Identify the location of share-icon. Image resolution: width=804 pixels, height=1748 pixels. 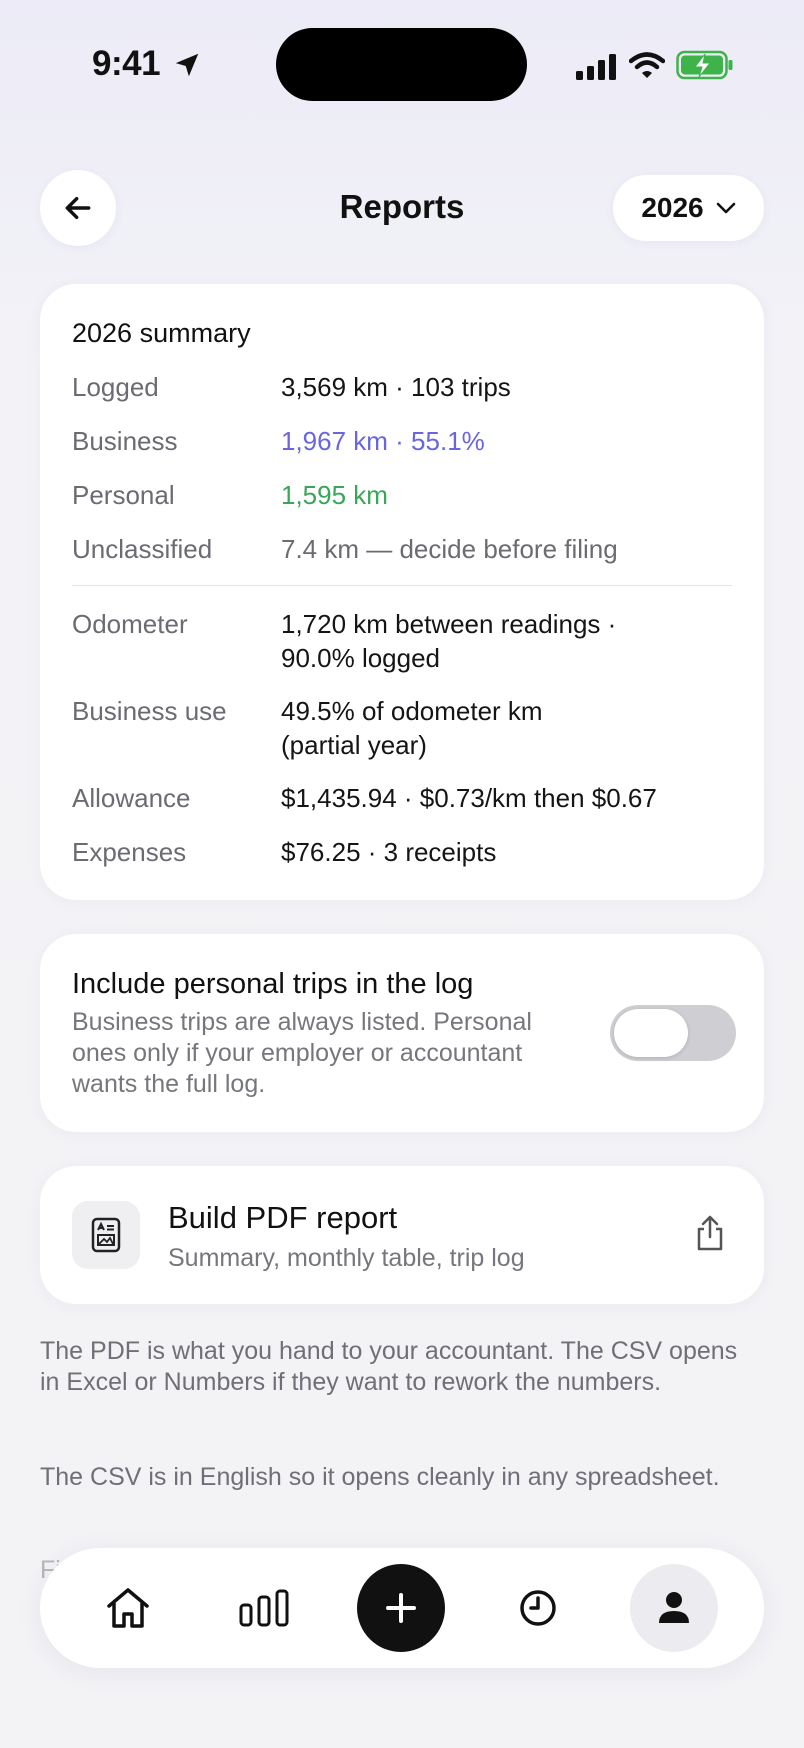
(710, 1233).